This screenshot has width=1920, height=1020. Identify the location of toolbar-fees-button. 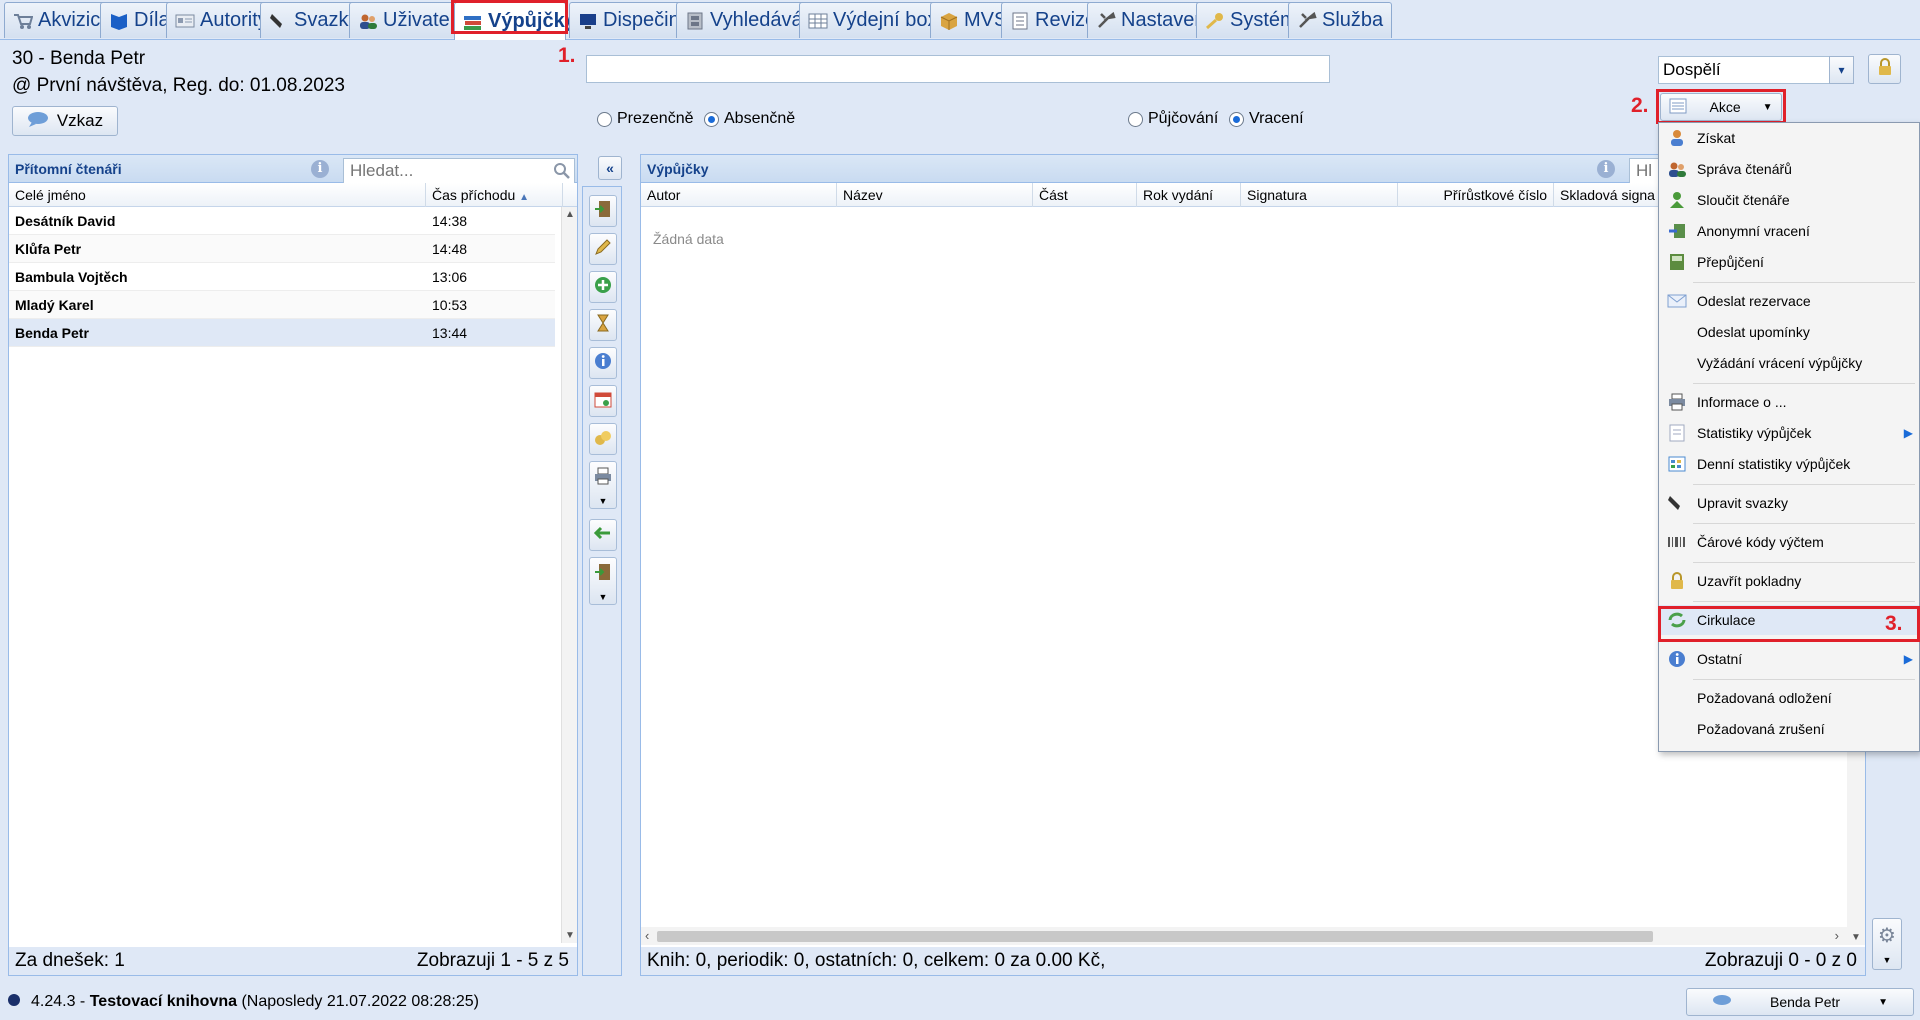
(603, 439).